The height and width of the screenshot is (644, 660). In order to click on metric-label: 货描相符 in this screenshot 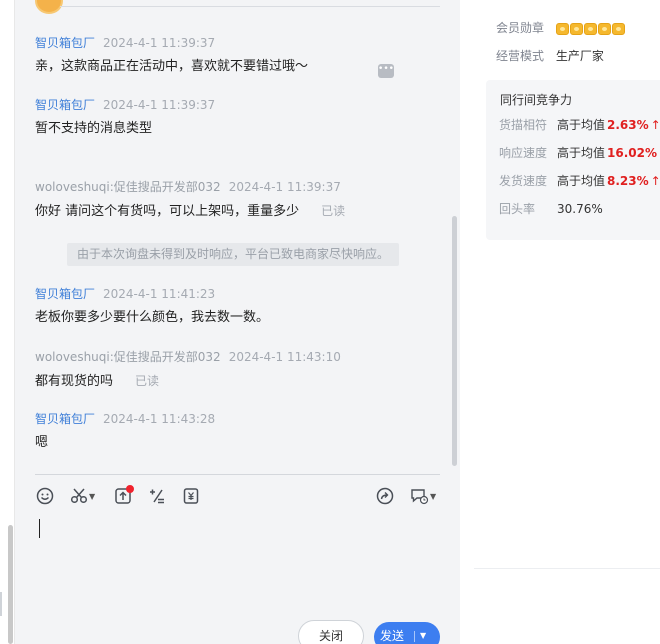, I will do `click(523, 125)`.